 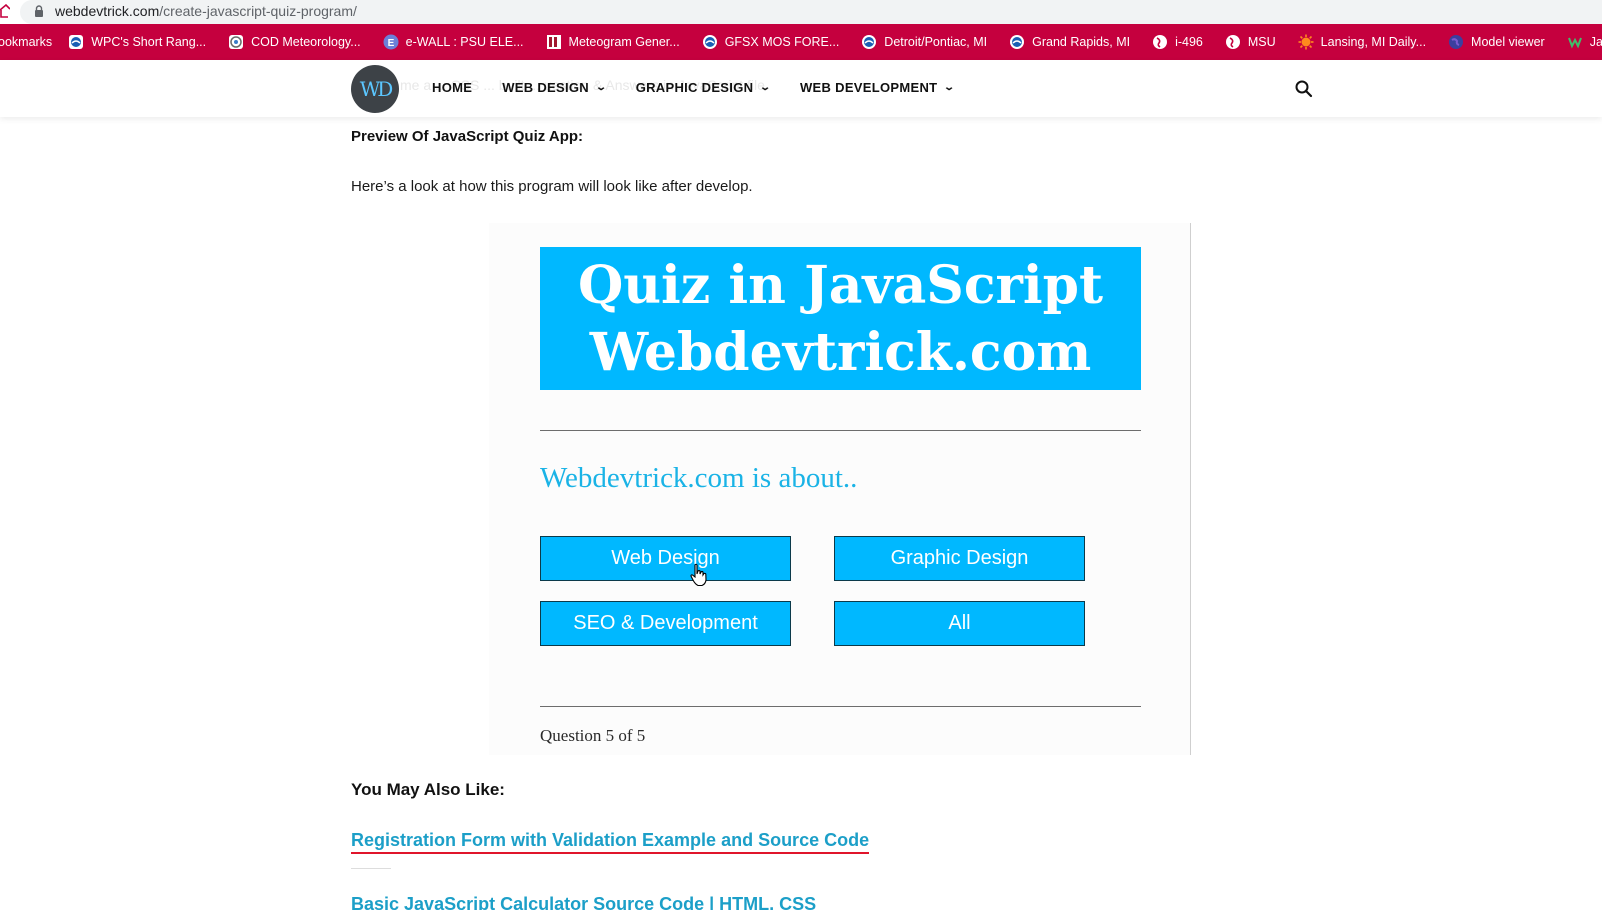 I want to click on lock-icon, so click(x=39, y=11).